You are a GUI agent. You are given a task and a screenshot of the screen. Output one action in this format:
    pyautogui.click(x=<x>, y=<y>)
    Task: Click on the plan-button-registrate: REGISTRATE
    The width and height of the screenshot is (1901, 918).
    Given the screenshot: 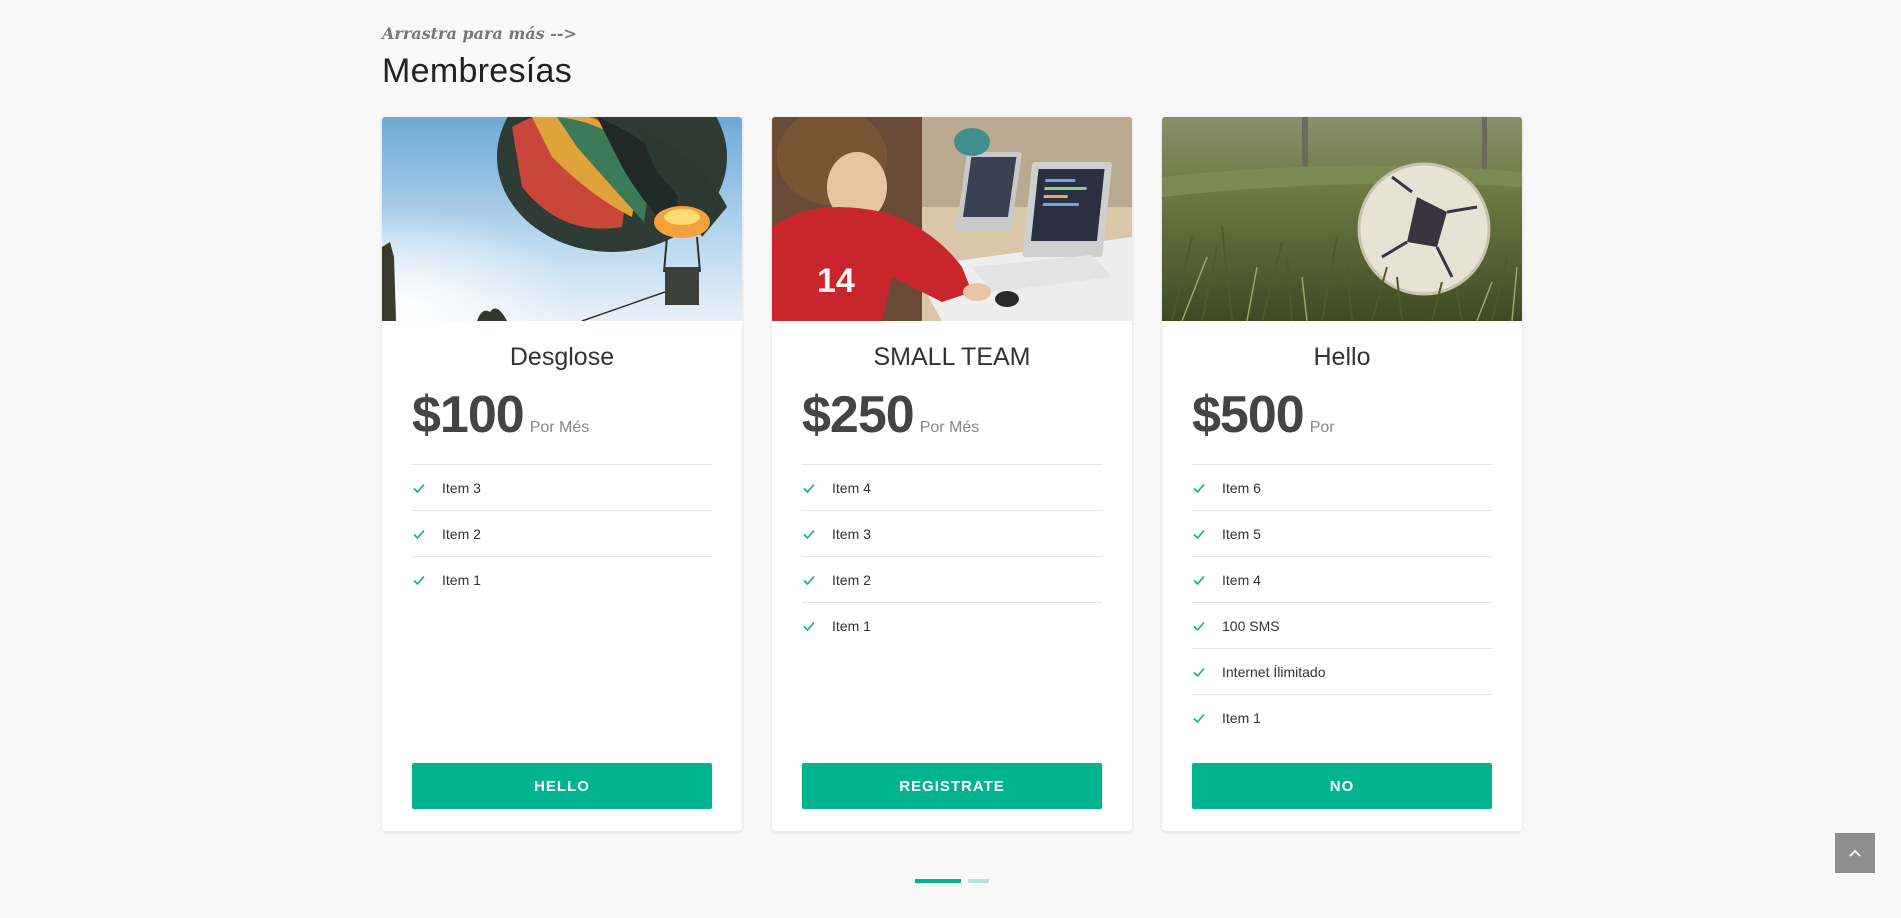 What is the action you would take?
    pyautogui.click(x=952, y=786)
    